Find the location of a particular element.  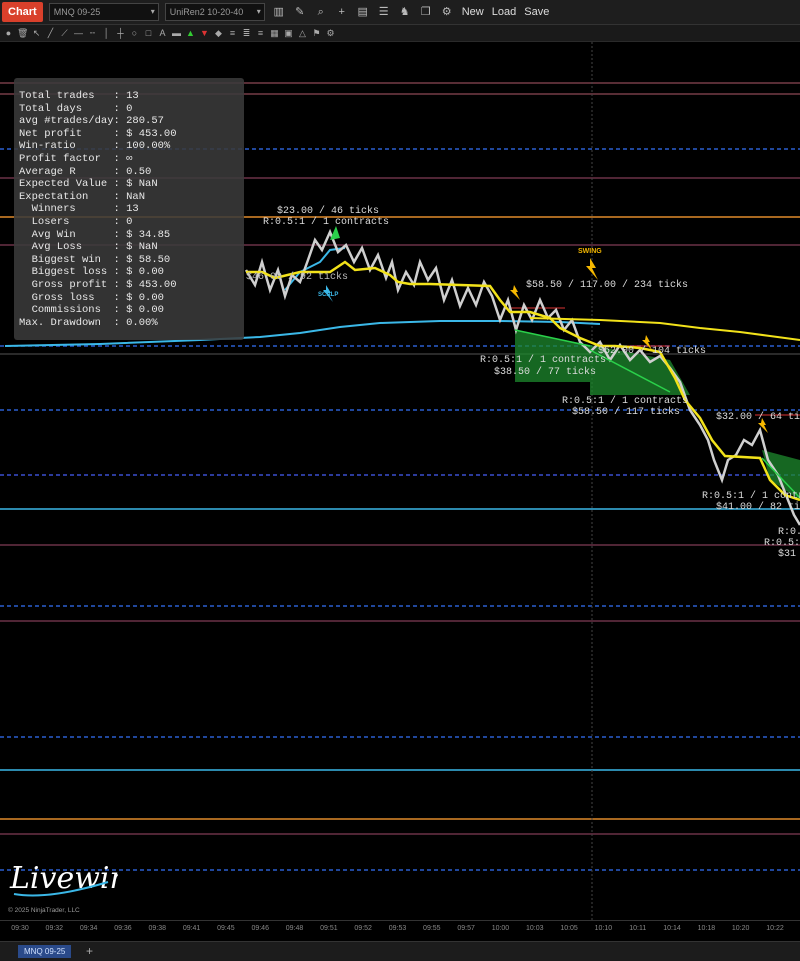

region-icon: ▣ is located at coordinates (288, 33).